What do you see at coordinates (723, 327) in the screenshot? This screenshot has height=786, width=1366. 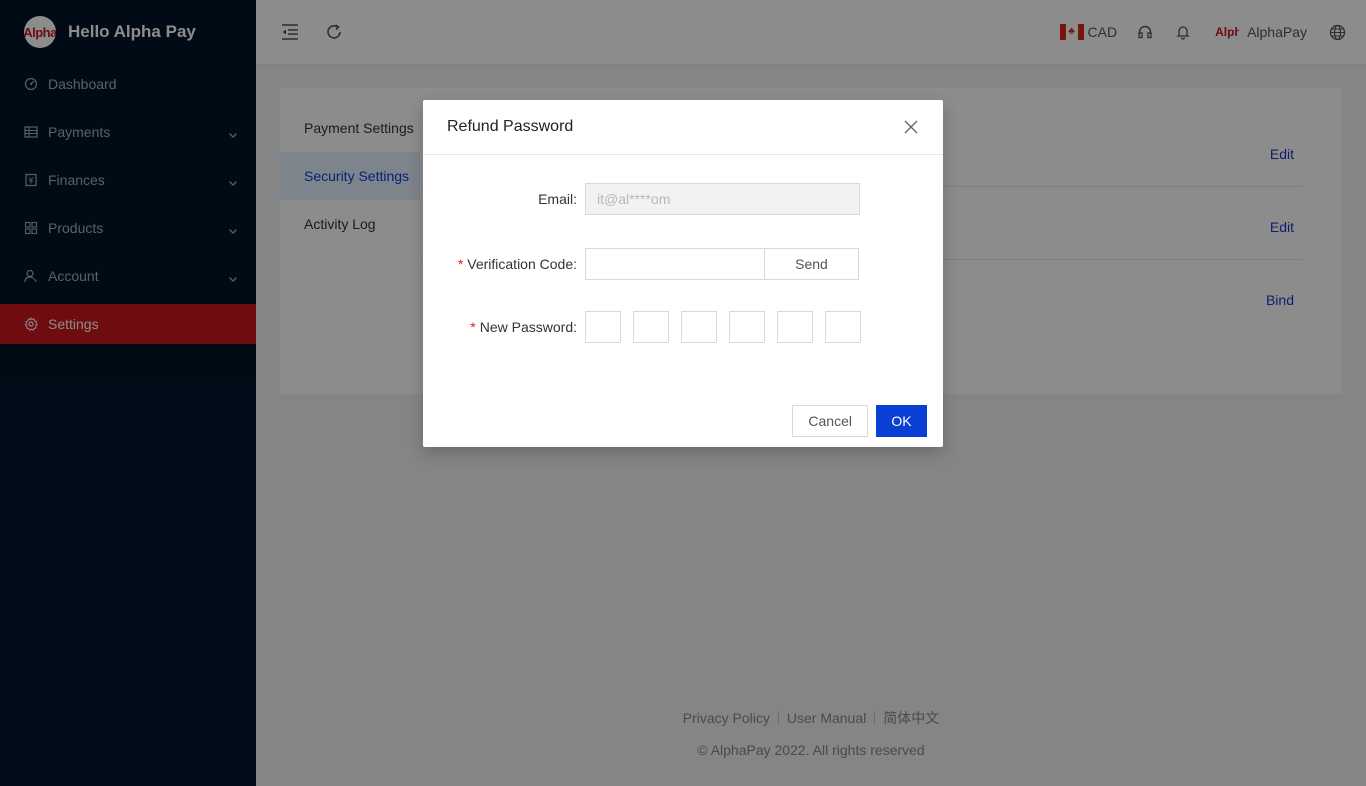 I see `password-digit-group` at bounding box center [723, 327].